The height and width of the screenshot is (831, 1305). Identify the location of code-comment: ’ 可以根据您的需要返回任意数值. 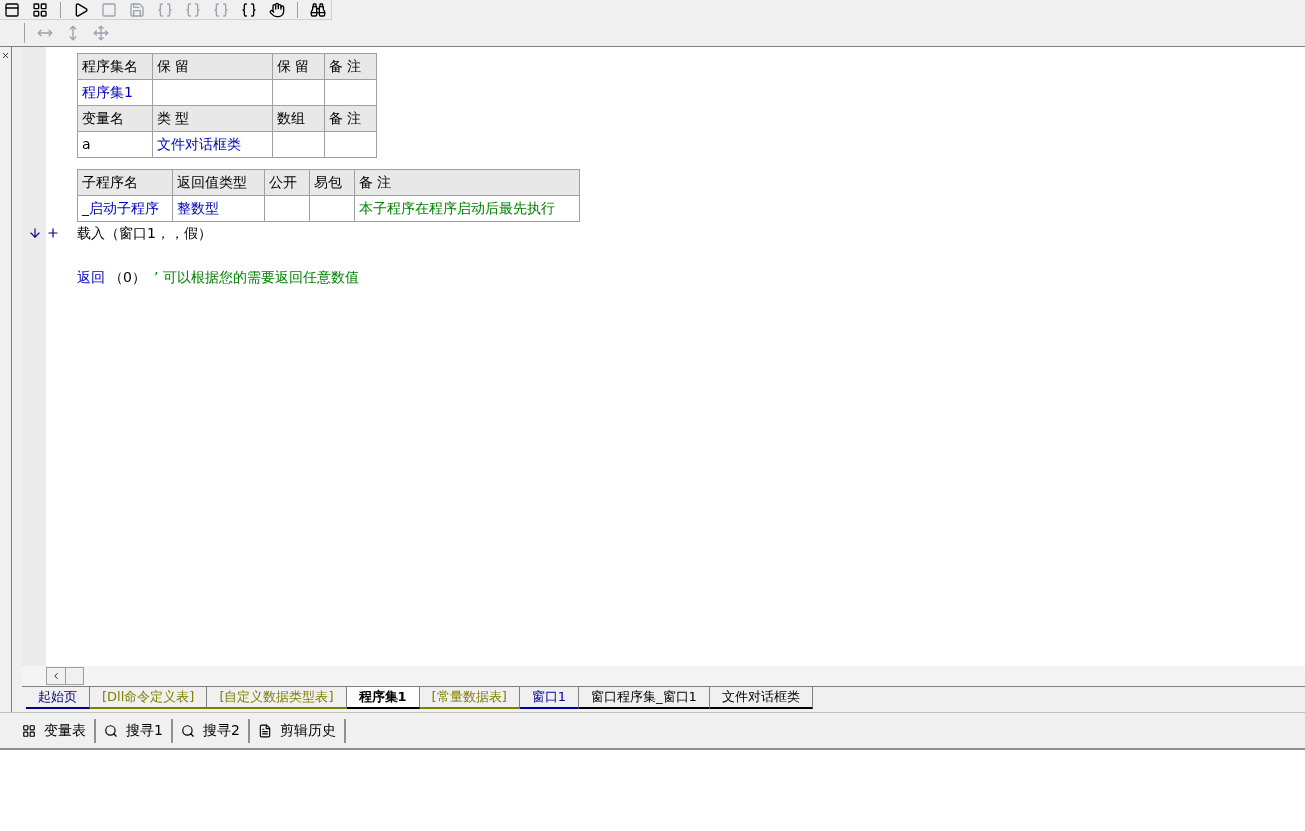
(256, 277).